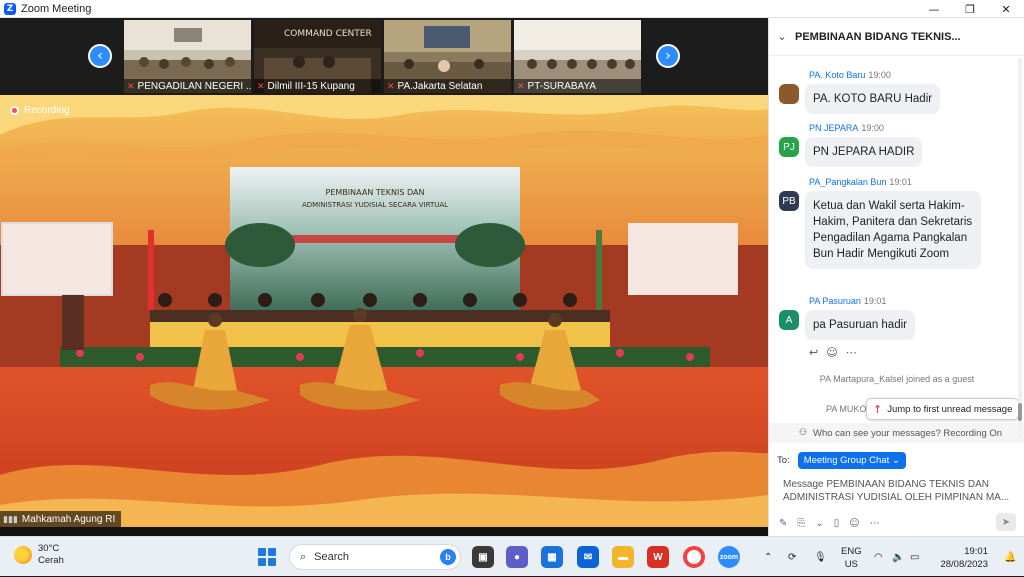 The height and width of the screenshot is (577, 1024). Describe the element at coordinates (68, 519) in the screenshot. I see `speaker-name: Mahkamah Agung RI` at that location.